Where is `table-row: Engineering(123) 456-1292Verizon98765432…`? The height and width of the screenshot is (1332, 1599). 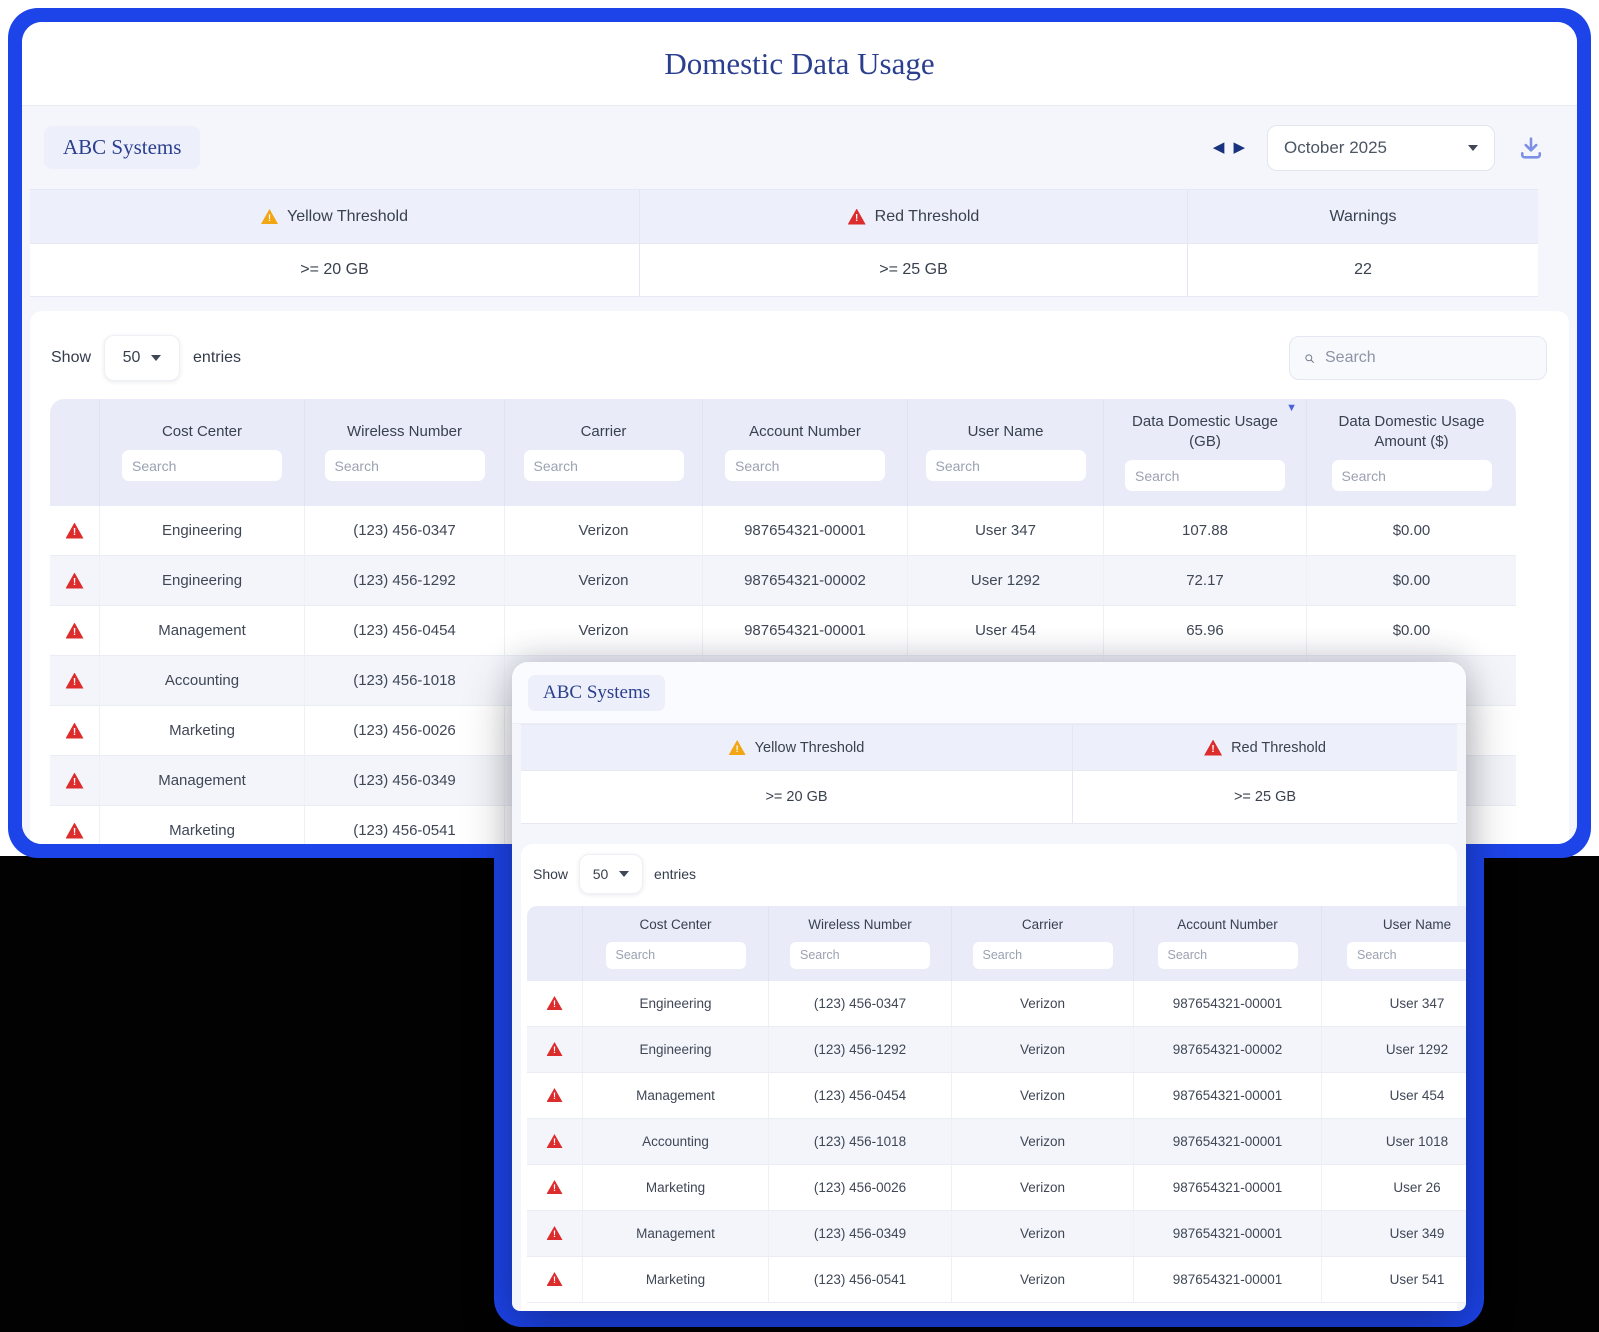 table-row: Engineering(123) 456-1292Verizon98765432… is located at coordinates (996, 1049).